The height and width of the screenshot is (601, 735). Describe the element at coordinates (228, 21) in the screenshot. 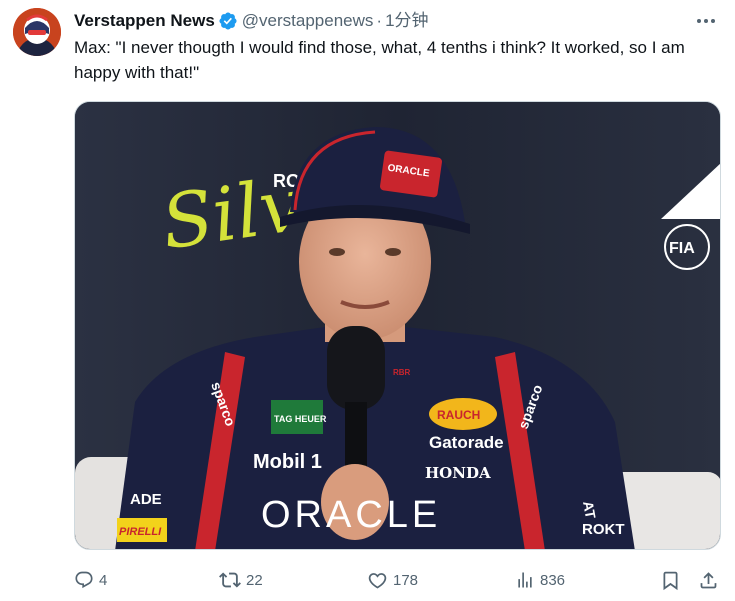

I see `verified-badge-icon` at that location.